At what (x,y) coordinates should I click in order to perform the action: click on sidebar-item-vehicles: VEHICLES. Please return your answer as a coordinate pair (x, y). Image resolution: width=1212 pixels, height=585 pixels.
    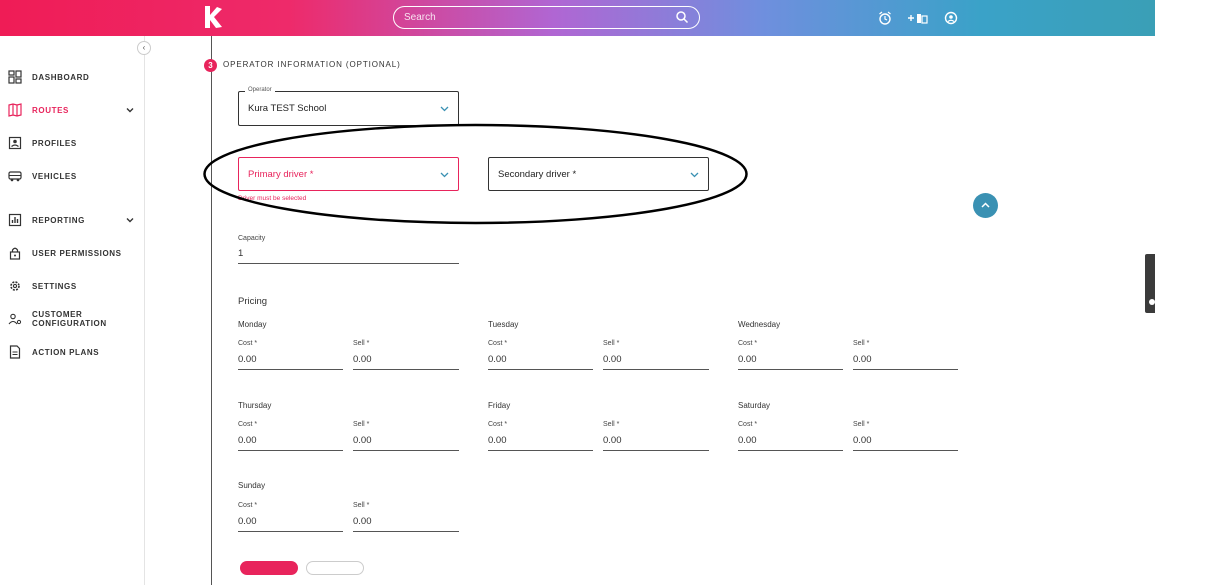
    Looking at the image, I should click on (72, 176).